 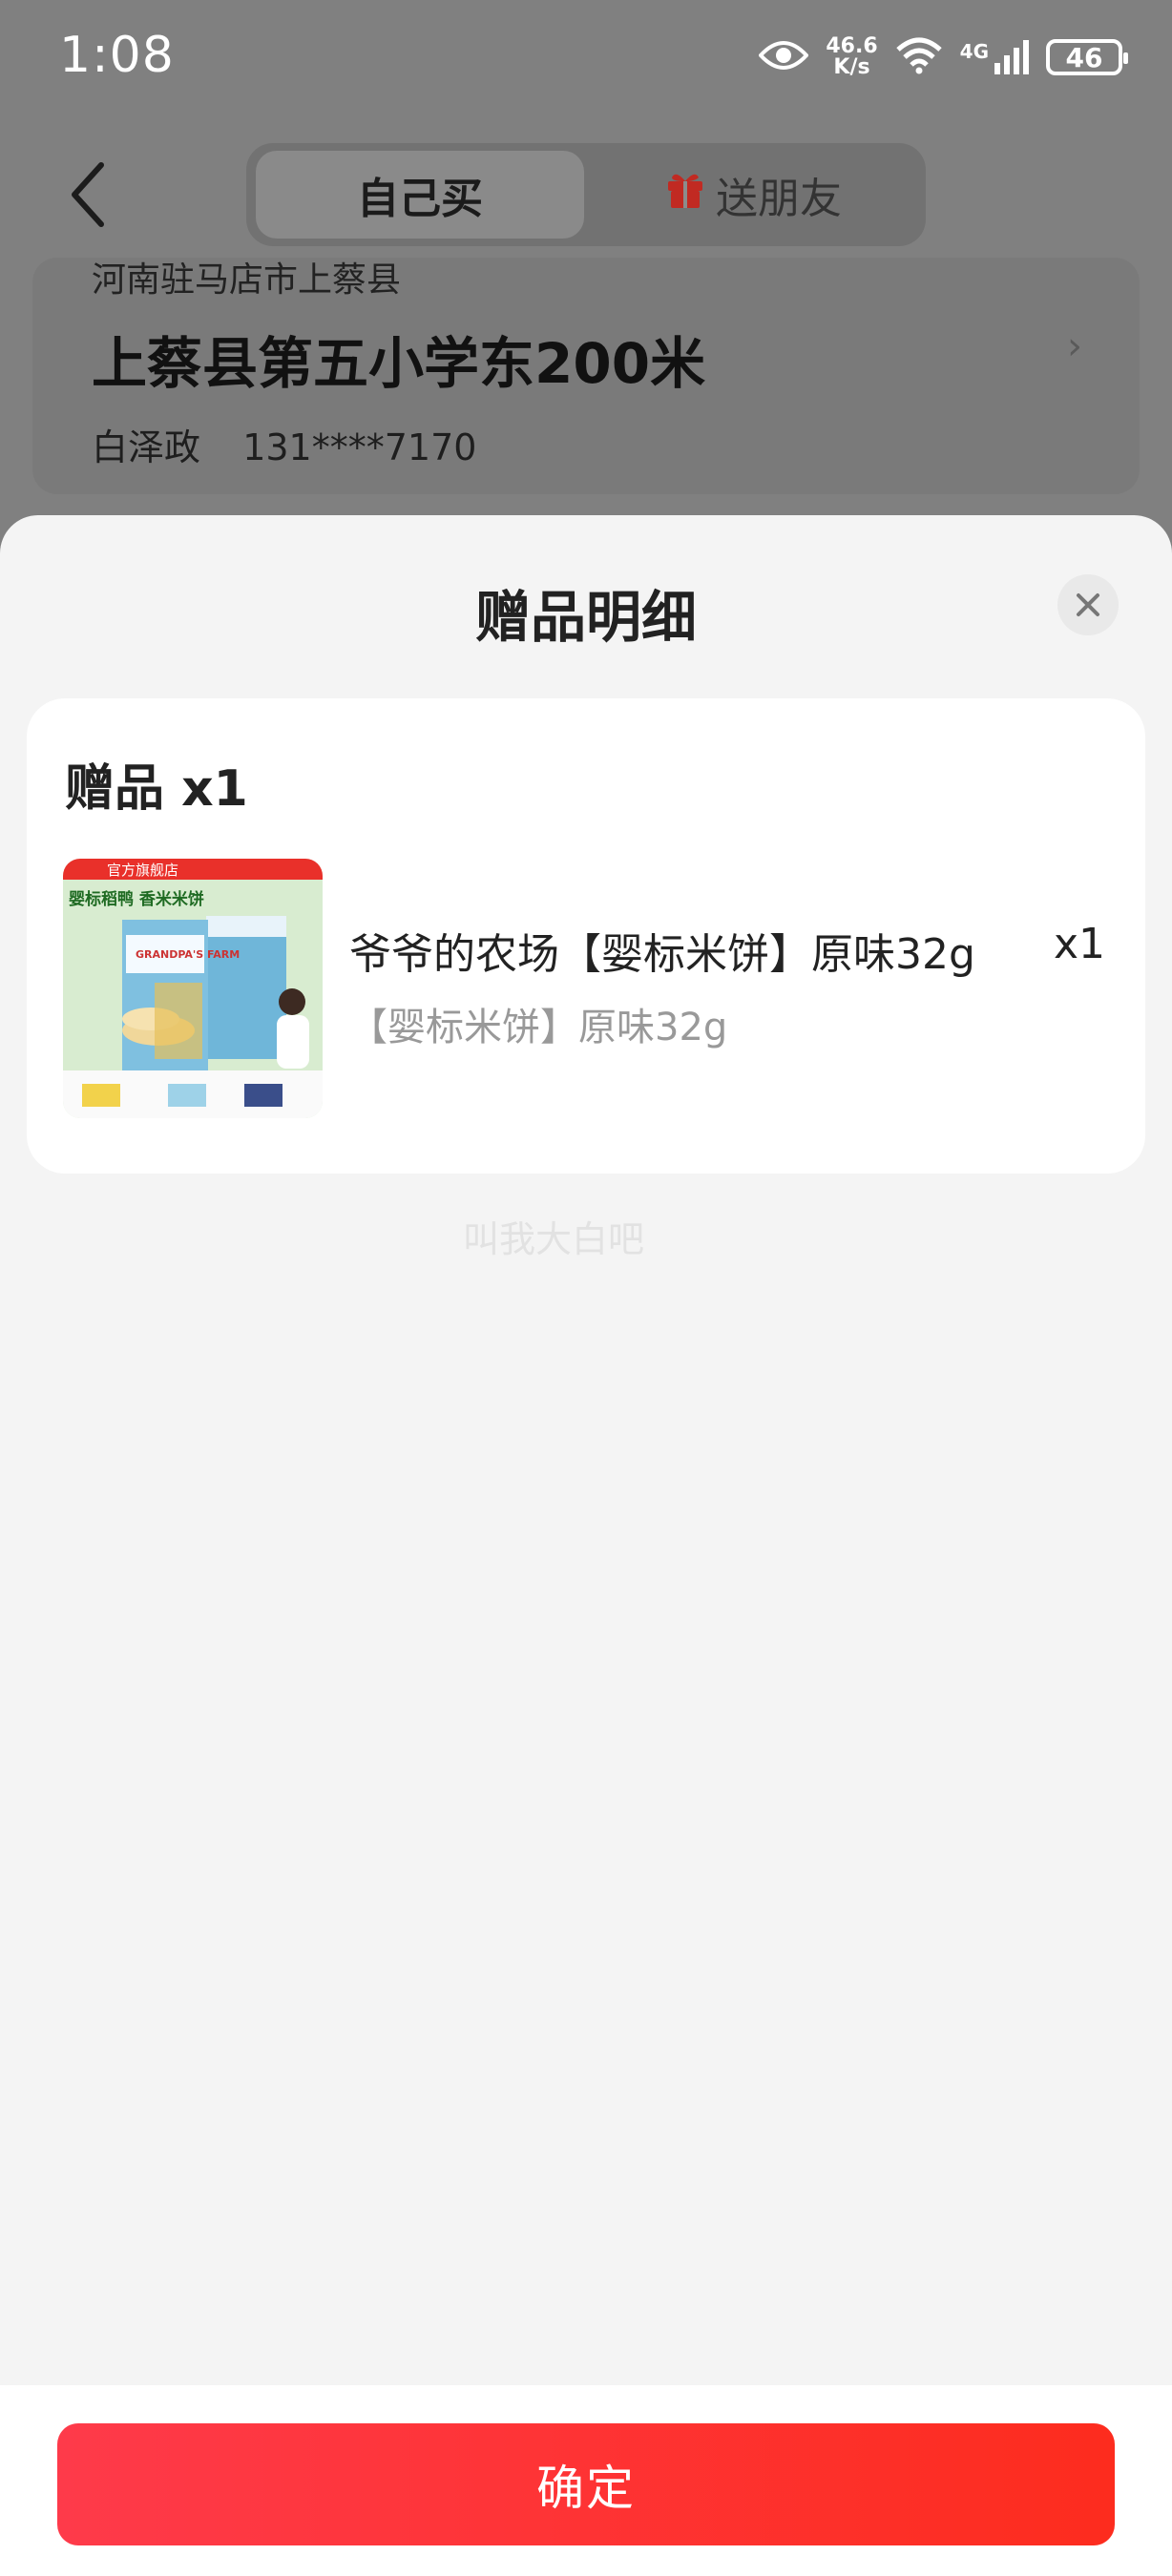 I want to click on footer-bar: 确定, so click(x=586, y=2480).